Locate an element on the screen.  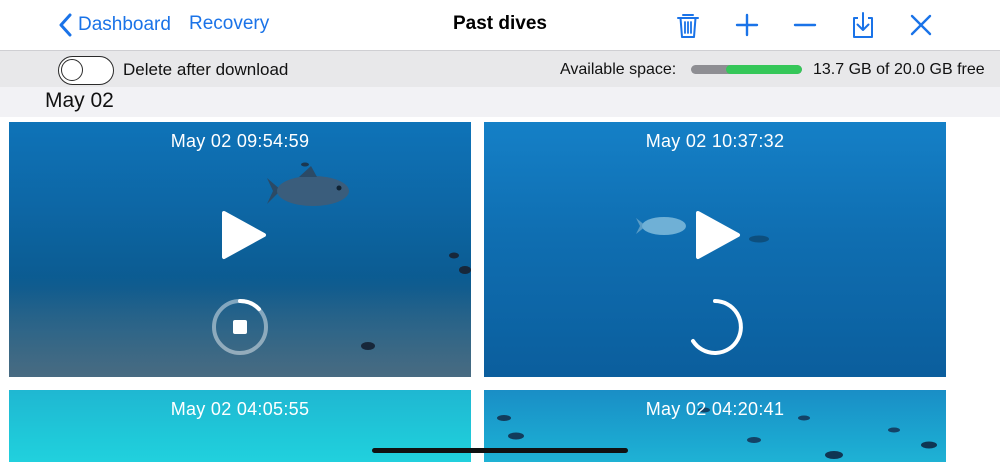
home-indicator is located at coordinates (500, 450).